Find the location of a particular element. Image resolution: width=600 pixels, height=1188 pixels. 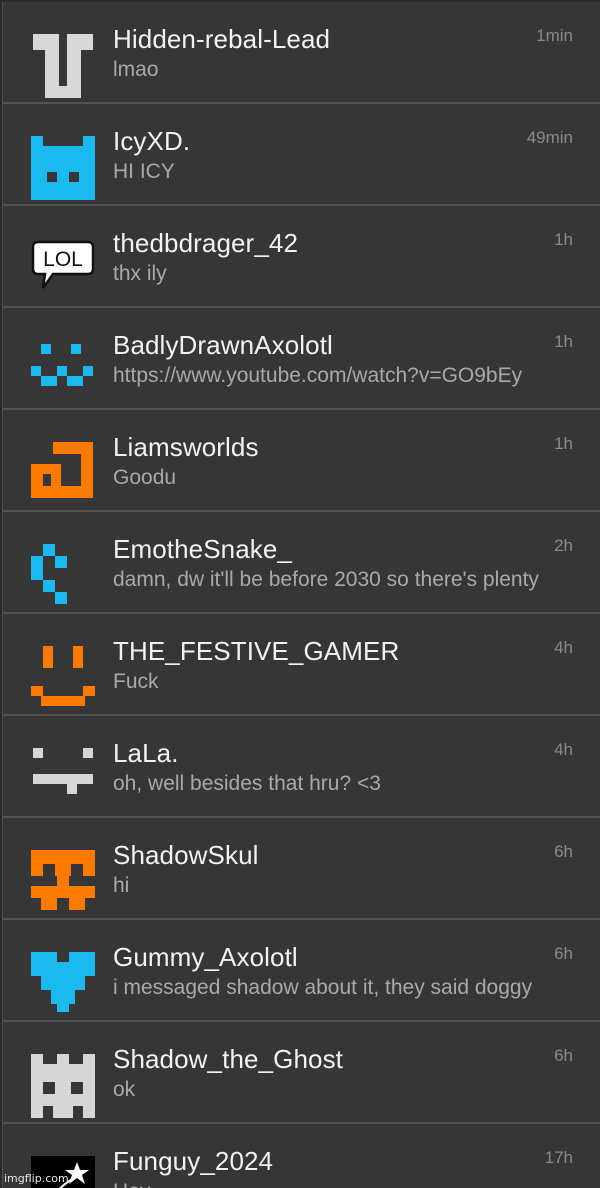

svg-text: LOL is located at coordinates (63, 259).